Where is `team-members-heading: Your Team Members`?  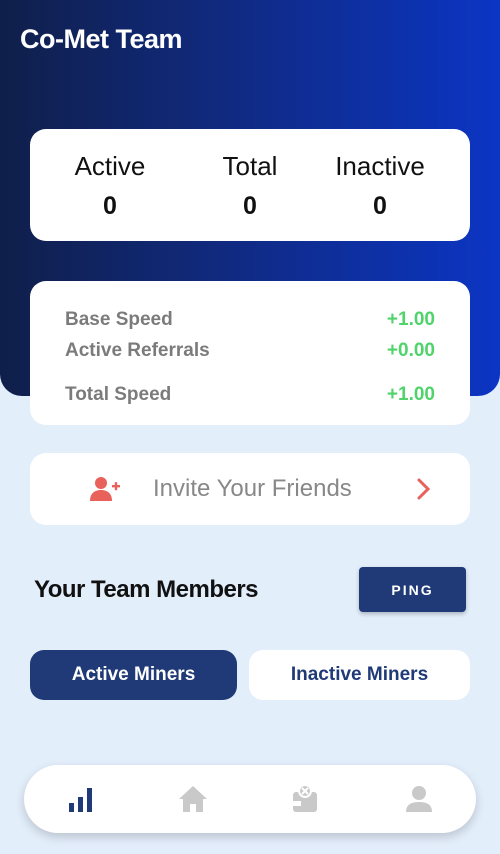
team-members-heading: Your Team Members is located at coordinates (146, 589).